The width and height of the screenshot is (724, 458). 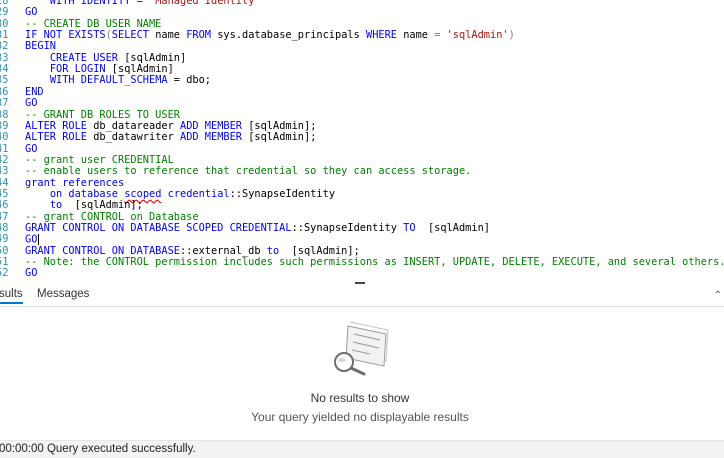 What do you see at coordinates (361, 352) in the screenshot?
I see `no-results-icon` at bounding box center [361, 352].